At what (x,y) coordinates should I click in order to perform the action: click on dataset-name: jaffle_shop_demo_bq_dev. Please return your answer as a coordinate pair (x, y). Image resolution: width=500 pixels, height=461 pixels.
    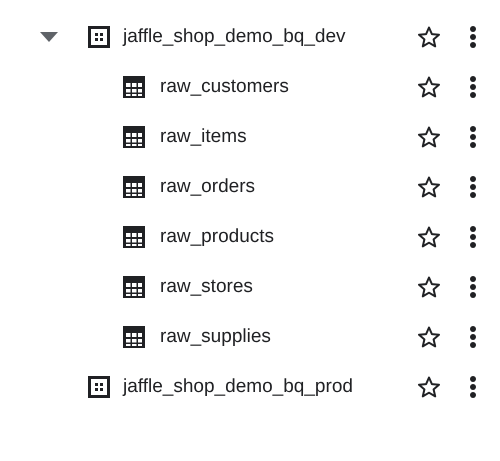
    Looking at the image, I should click on (269, 37).